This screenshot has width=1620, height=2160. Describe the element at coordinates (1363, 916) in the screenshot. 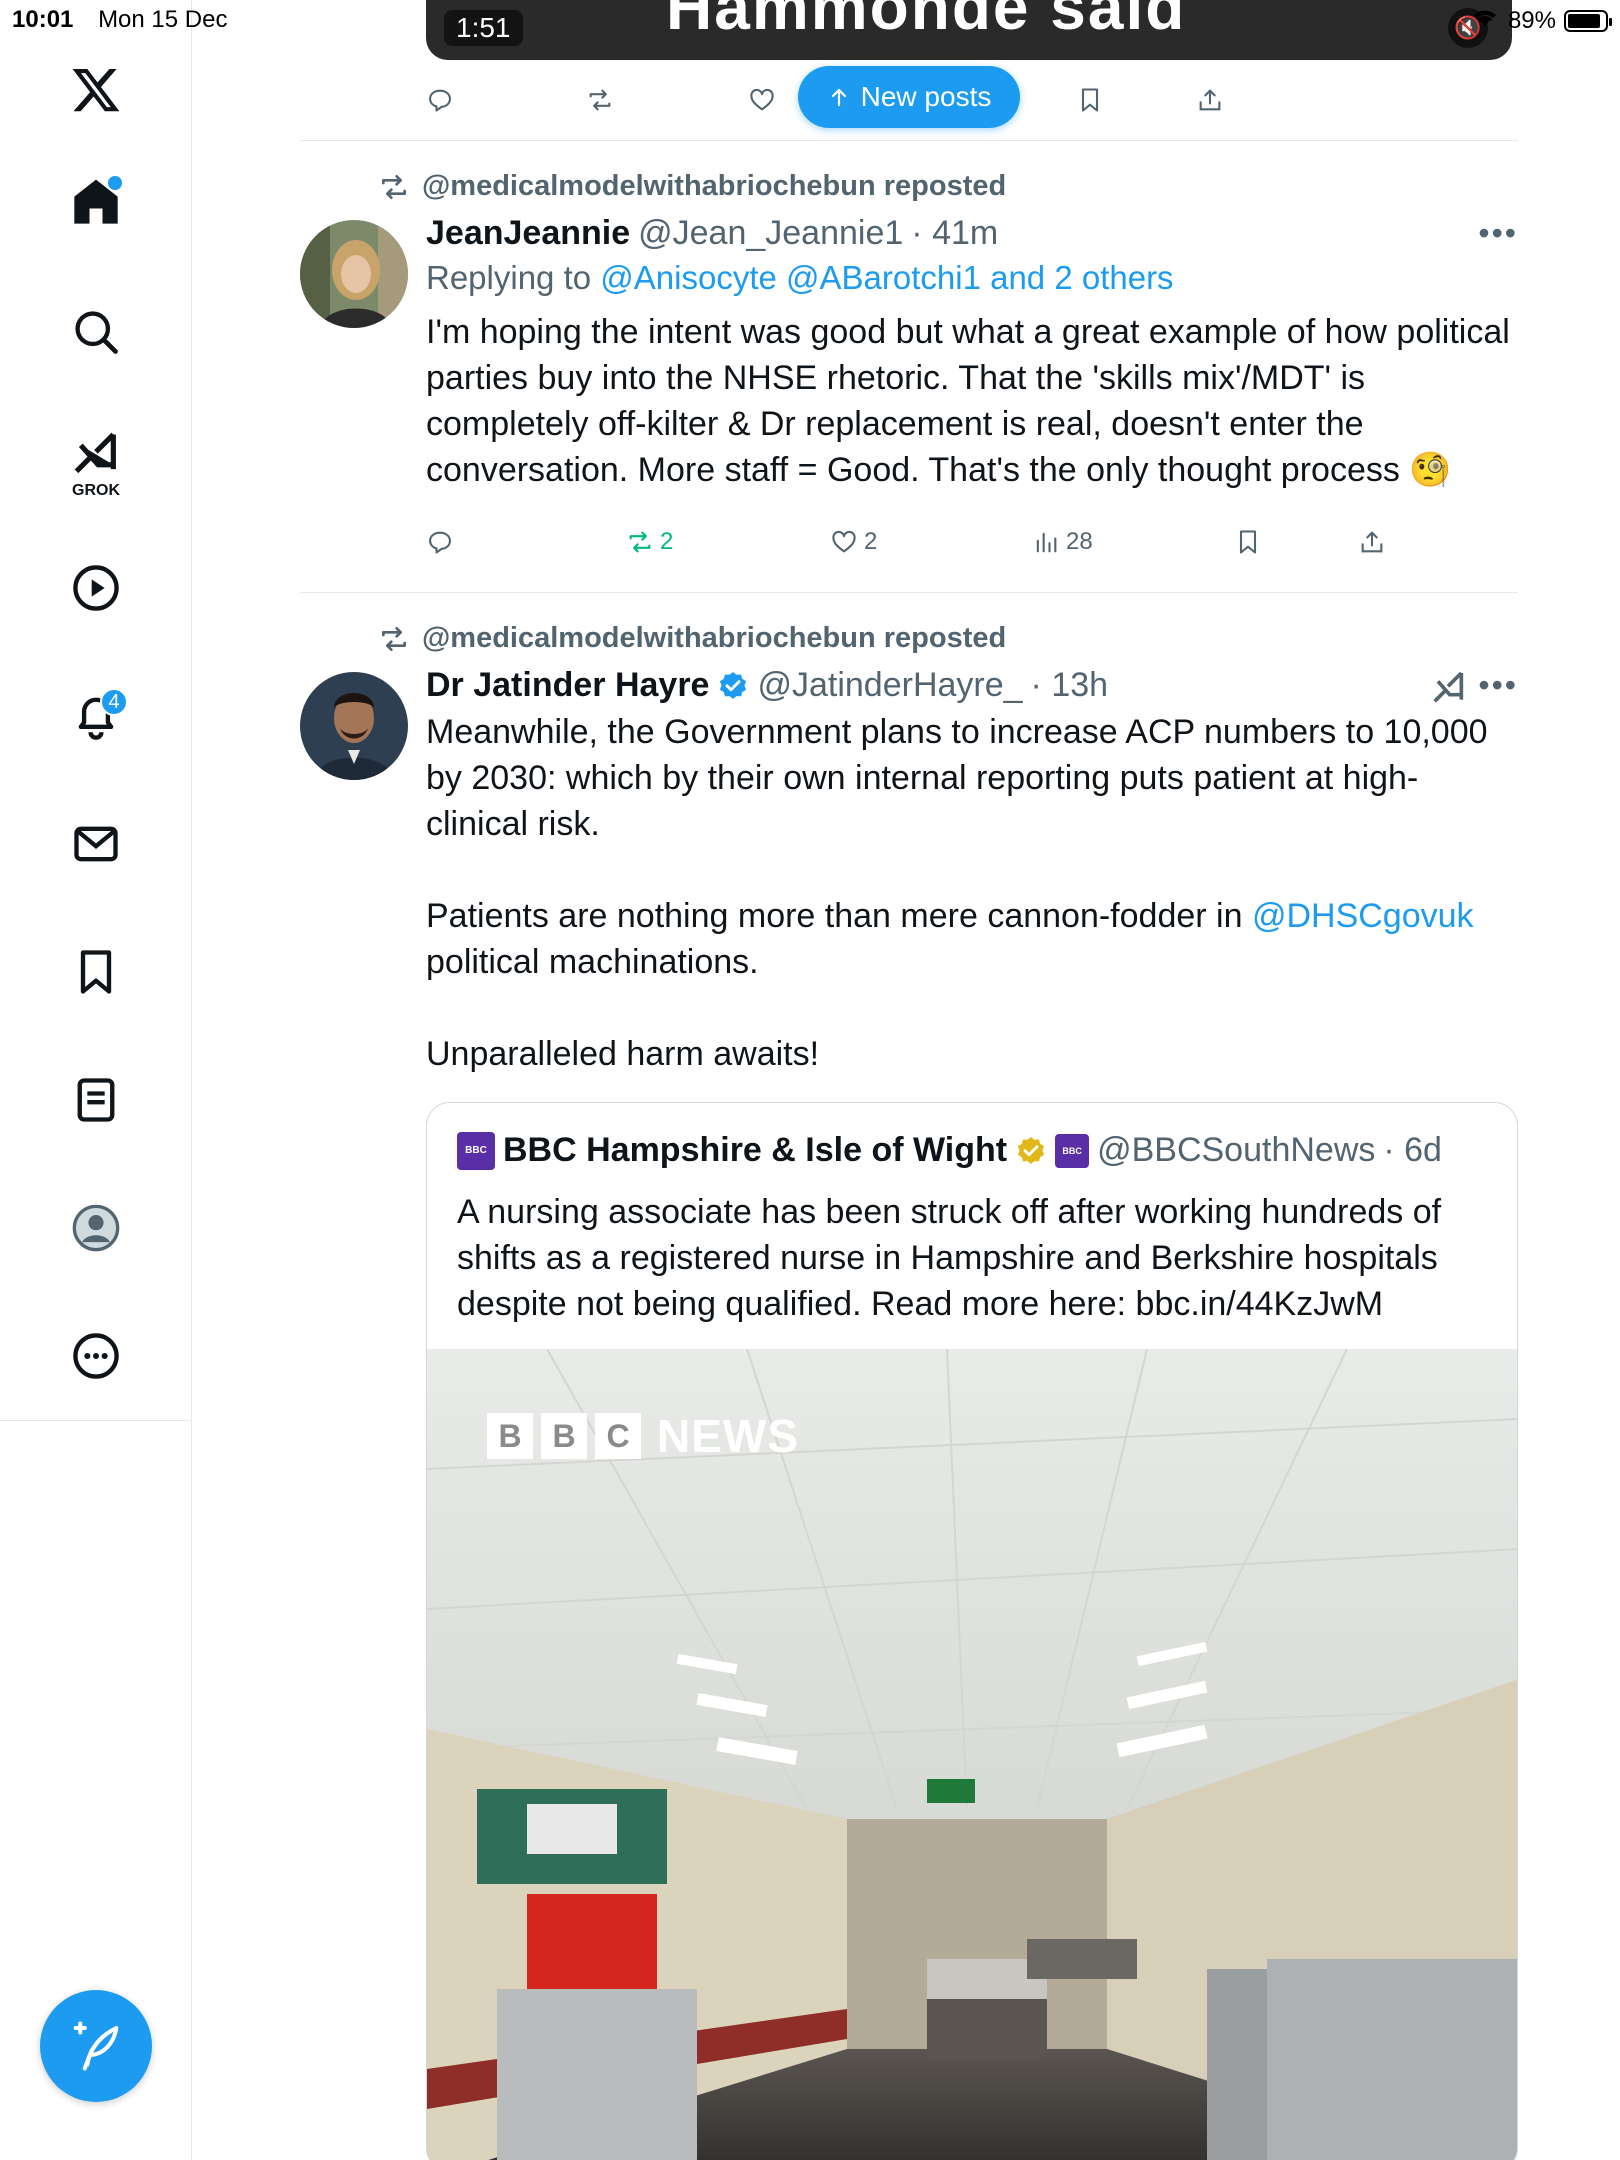

I see `mention-link: @DHSCgovuk` at that location.